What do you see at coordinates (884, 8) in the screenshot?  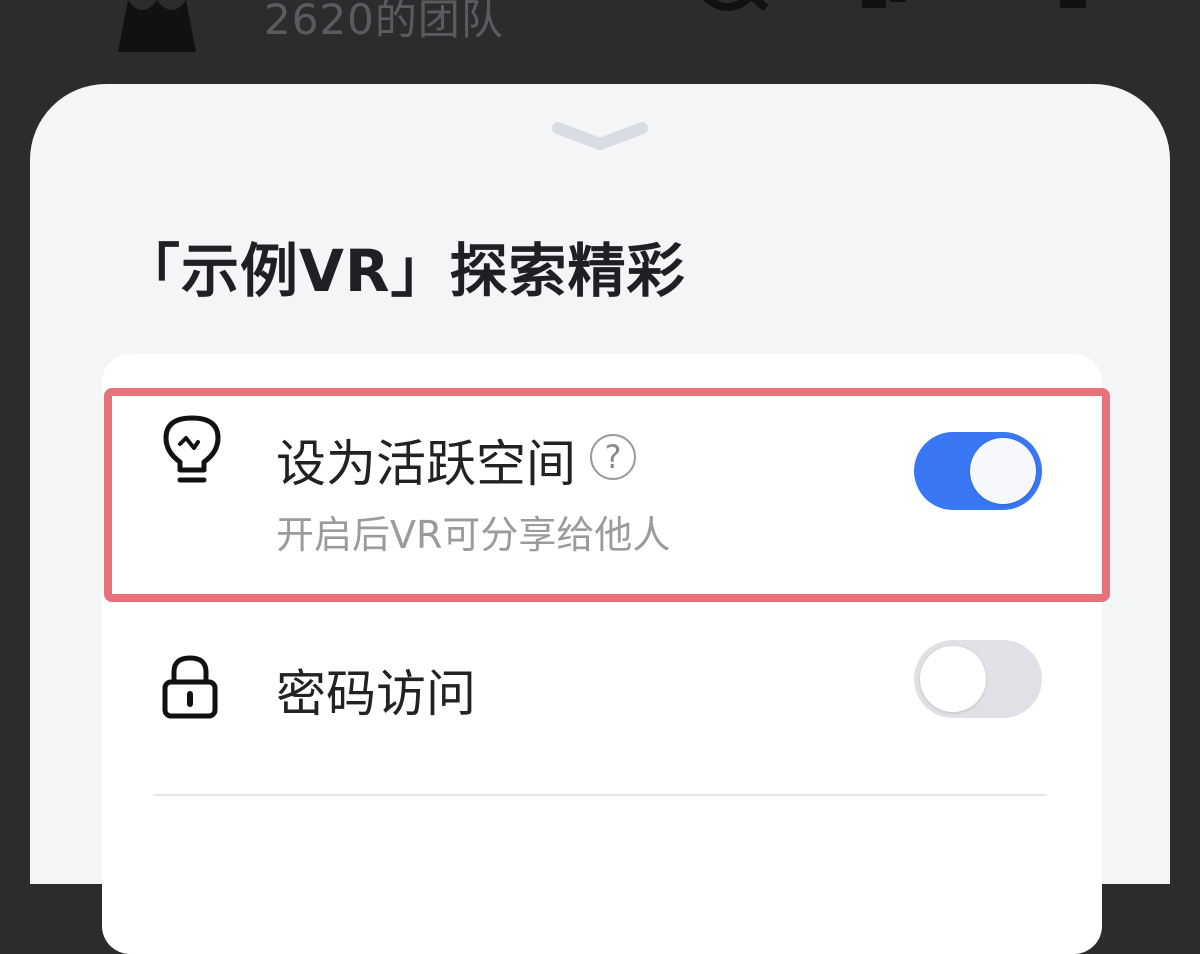 I see `edit-icon` at bounding box center [884, 8].